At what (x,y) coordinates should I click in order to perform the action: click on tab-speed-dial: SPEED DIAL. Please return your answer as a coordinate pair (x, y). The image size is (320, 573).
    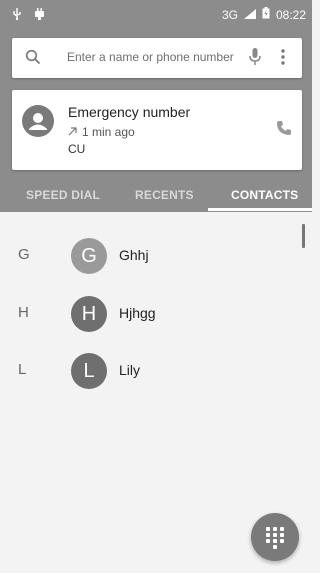
    Looking at the image, I should click on (63, 195).